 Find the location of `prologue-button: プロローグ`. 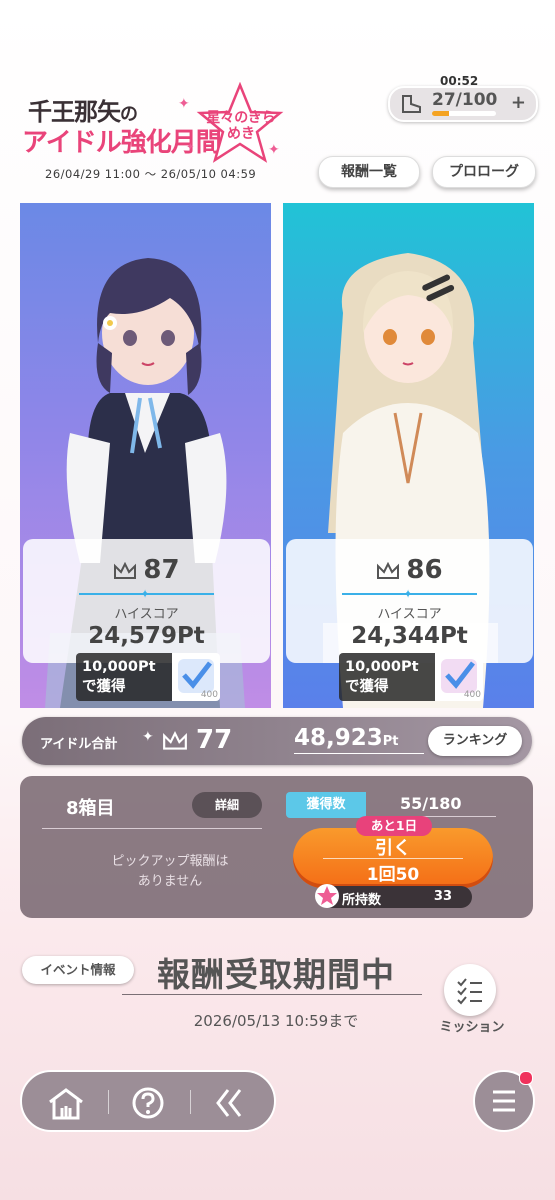

prologue-button: プロローグ is located at coordinates (484, 172).